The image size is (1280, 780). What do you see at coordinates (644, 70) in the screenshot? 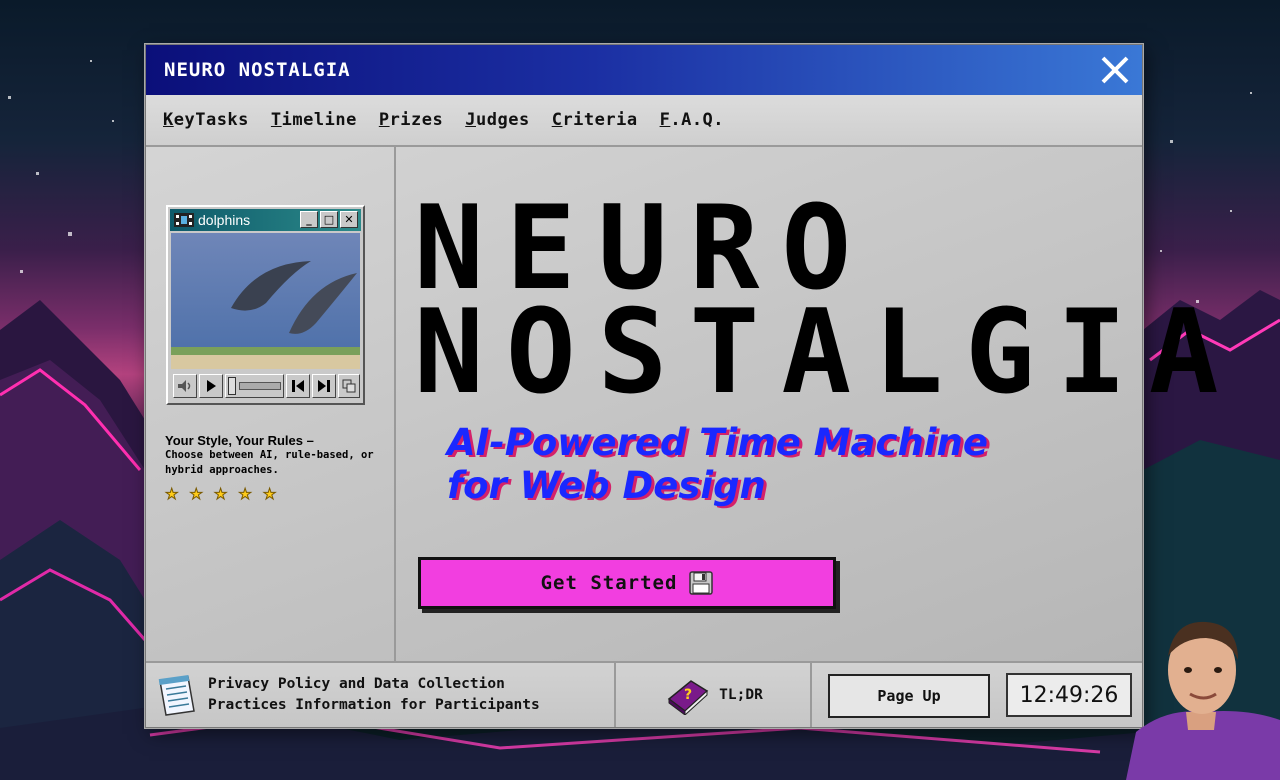
I see `title-bar: NEURO NOSTALGIA` at bounding box center [644, 70].